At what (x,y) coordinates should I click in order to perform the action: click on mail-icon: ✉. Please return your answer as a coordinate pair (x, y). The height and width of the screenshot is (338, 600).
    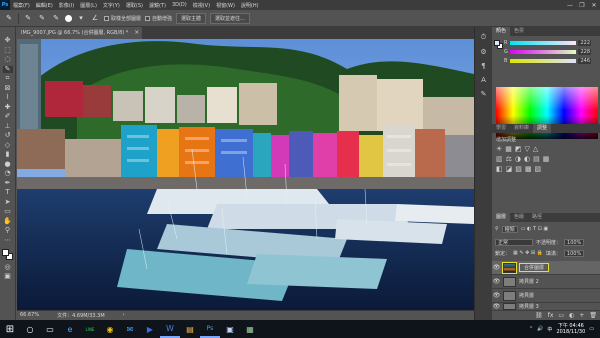
    Looking at the image, I should click on (130, 329).